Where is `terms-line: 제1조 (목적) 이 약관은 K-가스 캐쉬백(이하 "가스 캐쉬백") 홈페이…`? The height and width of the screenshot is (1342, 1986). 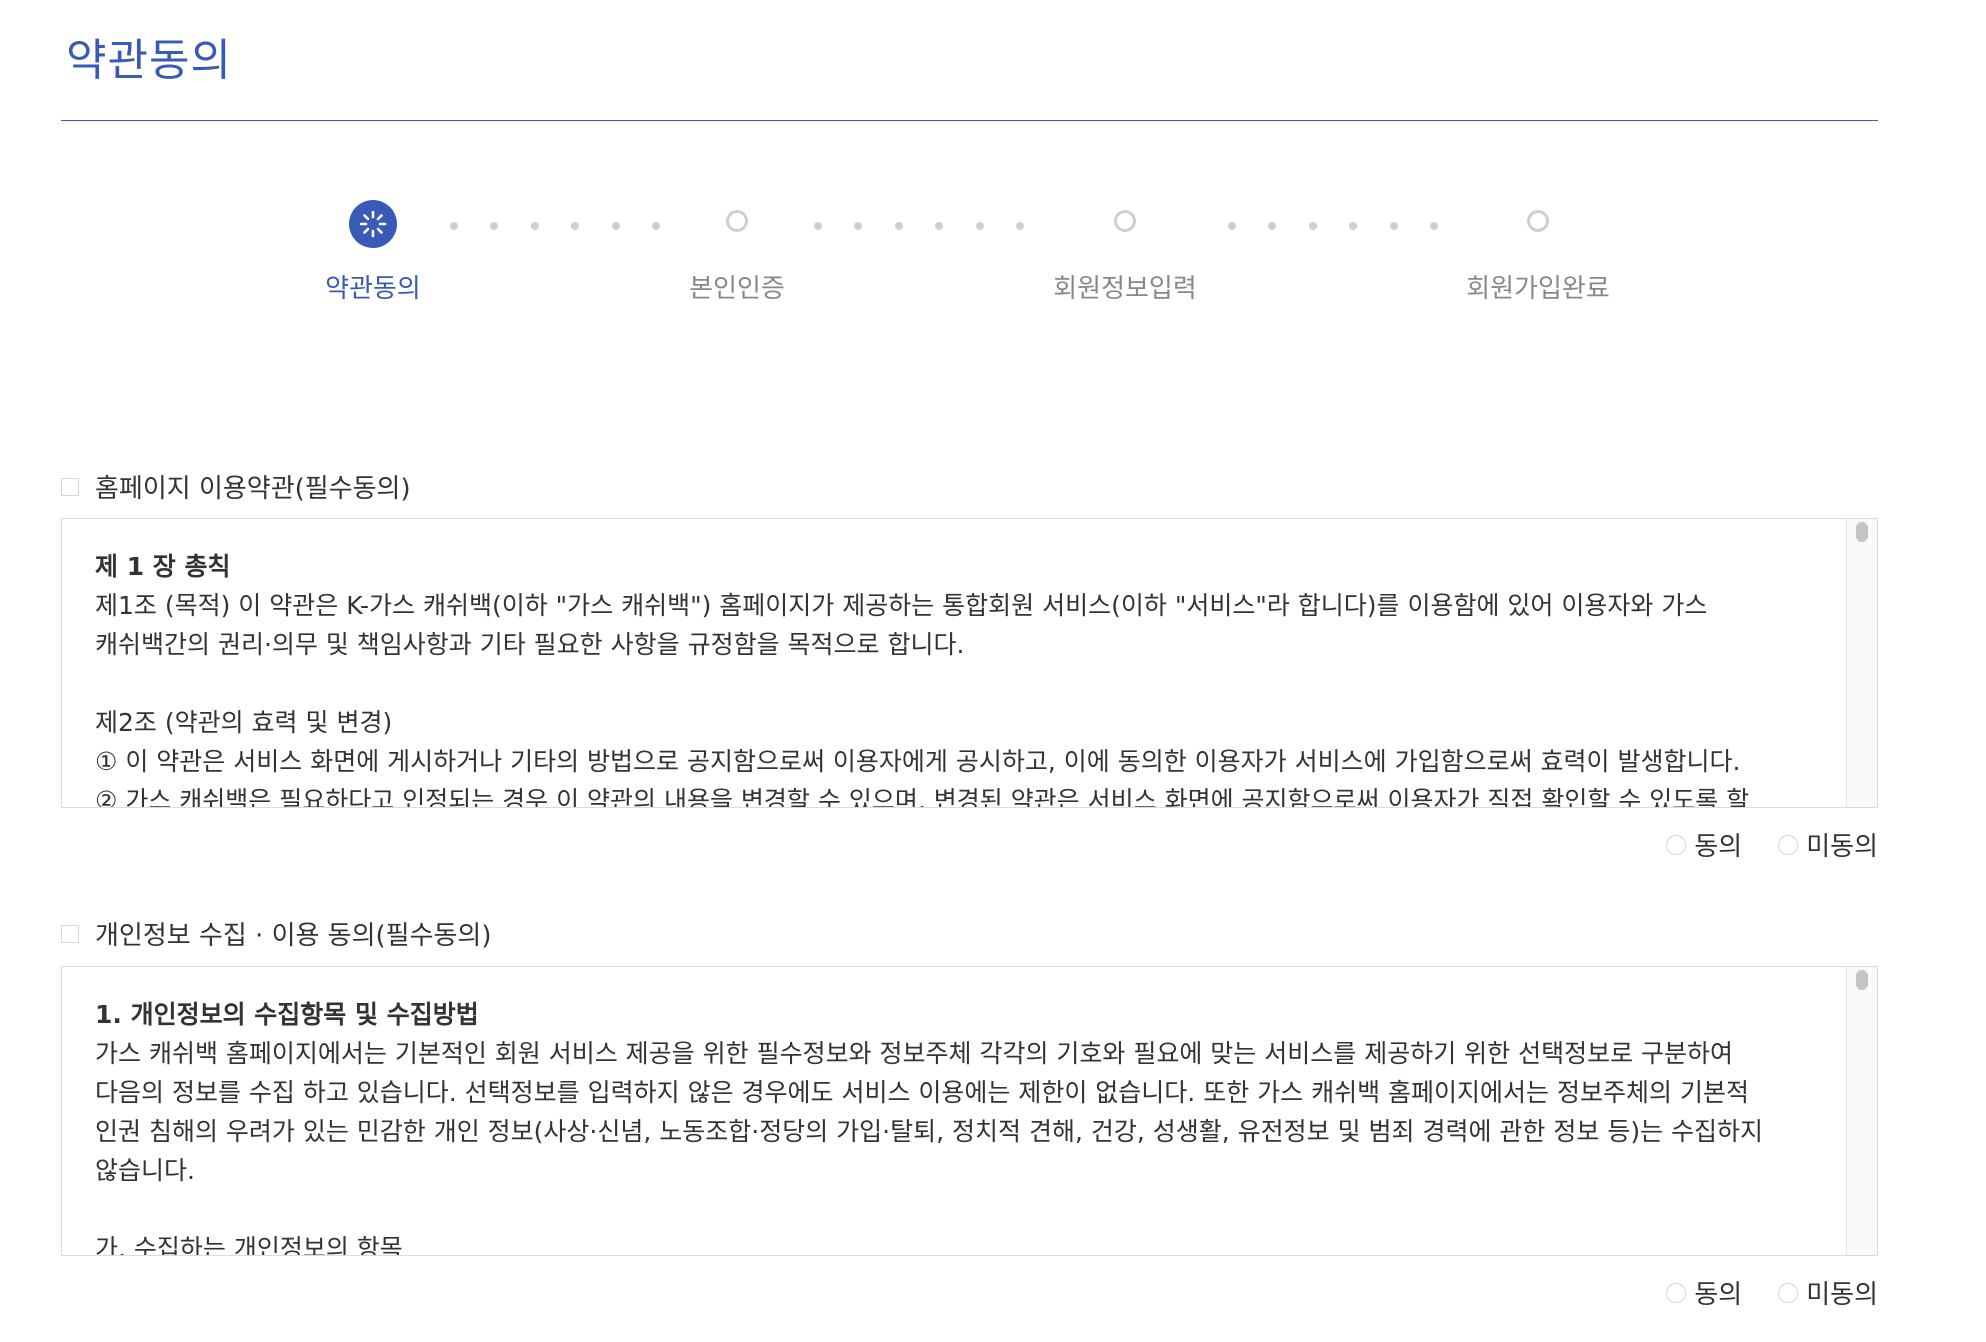
terms-line: 제1조 (목적) 이 약관은 K-가스 캐쉬백(이하 "가스 캐쉬백") 홈페이… is located at coordinates (901, 605).